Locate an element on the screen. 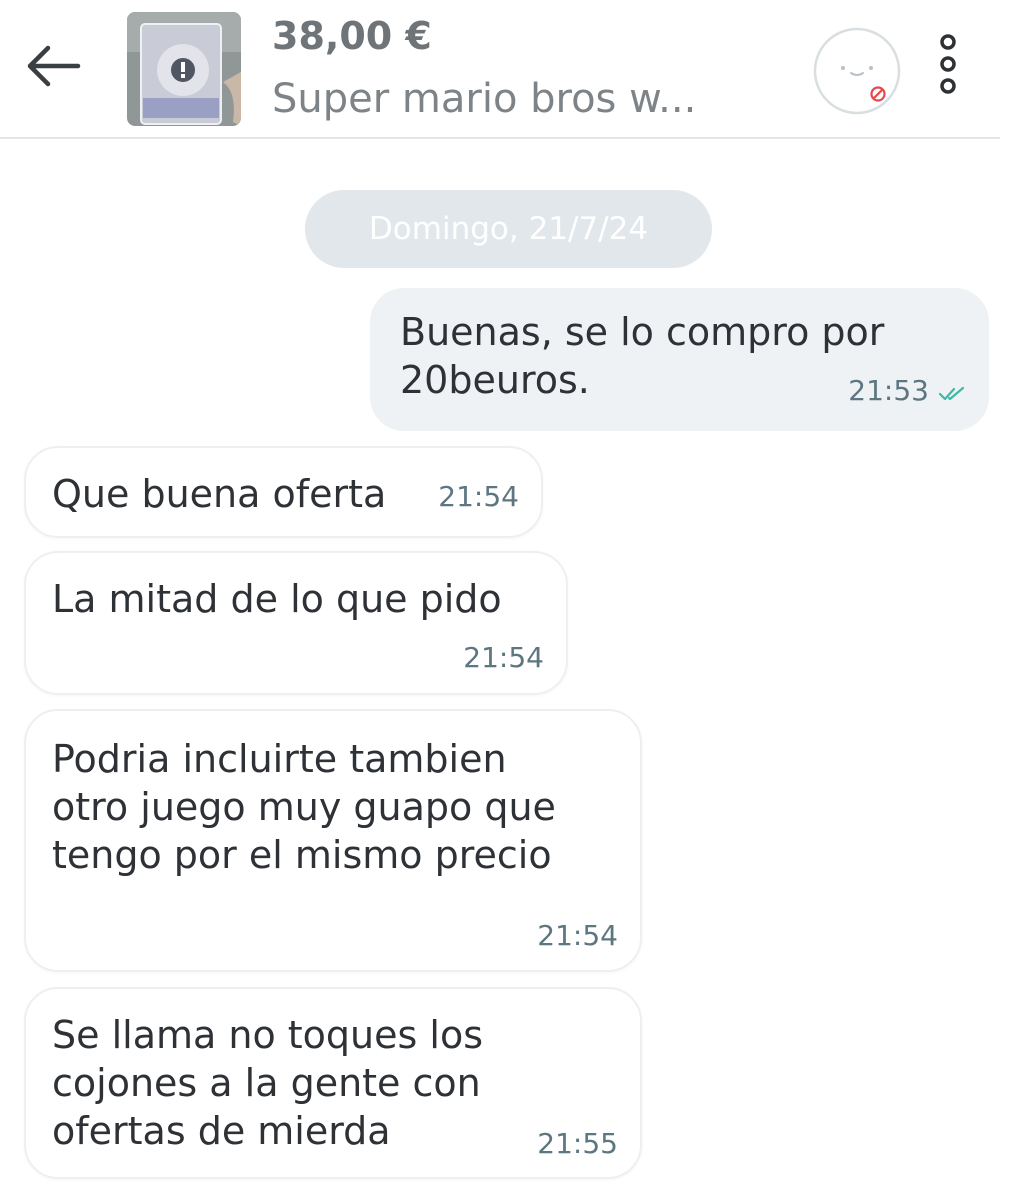  seller-avatar is located at coordinates (857, 71).